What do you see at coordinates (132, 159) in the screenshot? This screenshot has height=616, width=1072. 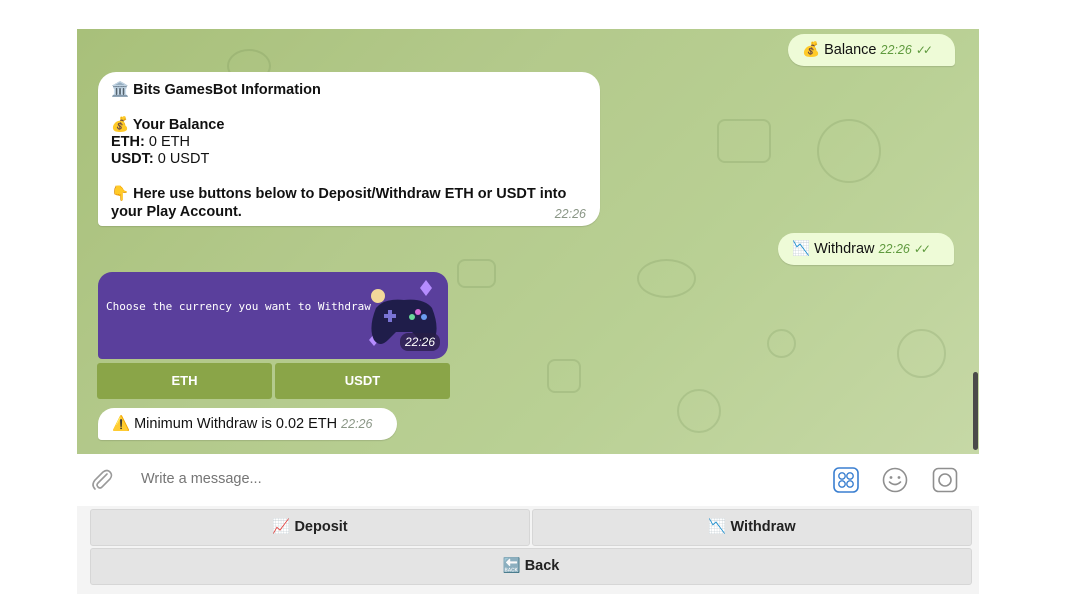 I see `usdt-label: USDT:` at bounding box center [132, 159].